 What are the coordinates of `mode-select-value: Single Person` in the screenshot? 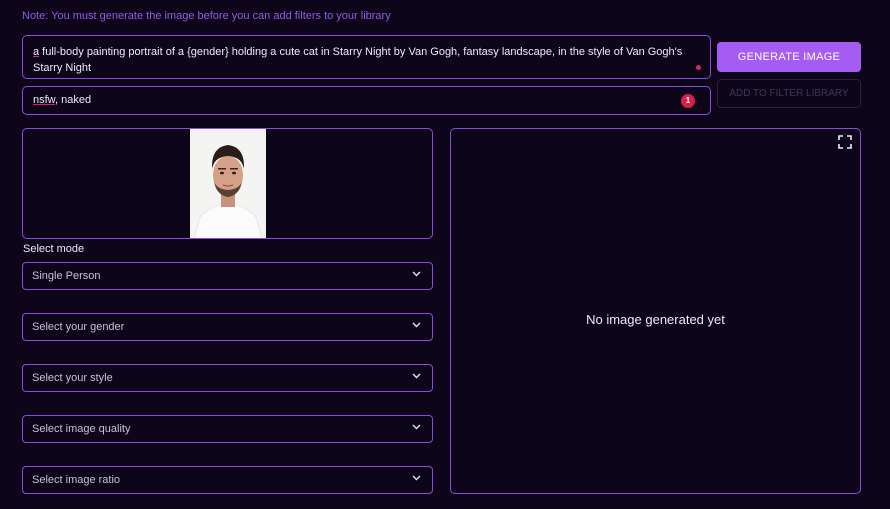 It's located at (66, 276).